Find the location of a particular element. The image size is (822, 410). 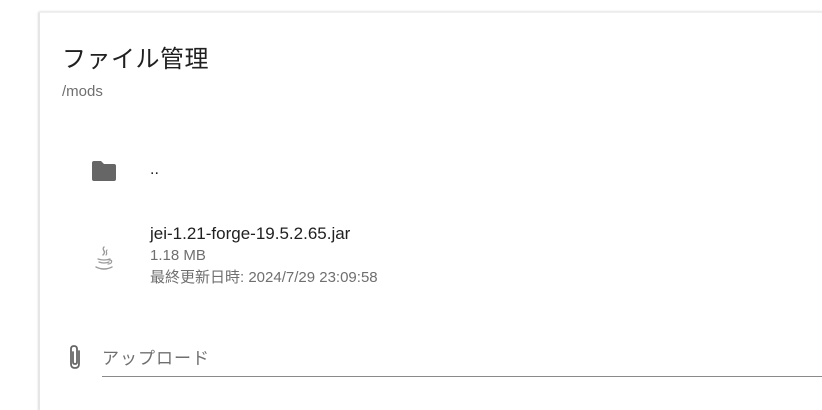

file-size: 1.18 MB is located at coordinates (178, 255).